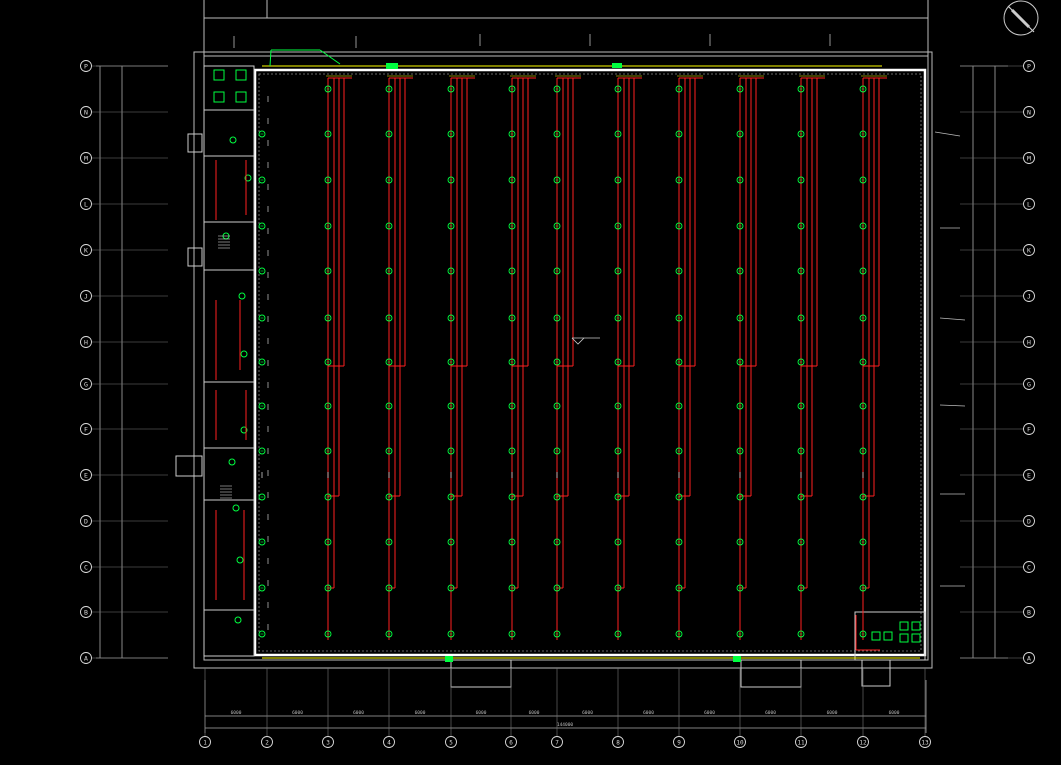 This screenshot has height=765, width=1061. Describe the element at coordinates (511, 743) in the screenshot. I see `column-axis-label: 6` at that location.